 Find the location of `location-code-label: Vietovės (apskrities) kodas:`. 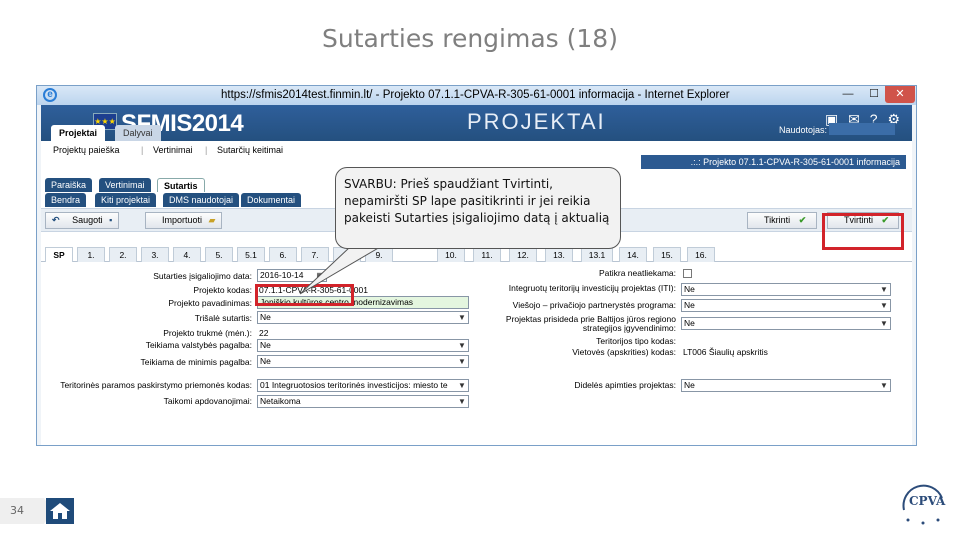

location-code-label: Vietovės (apskrities) kodas: is located at coordinates (624, 352).